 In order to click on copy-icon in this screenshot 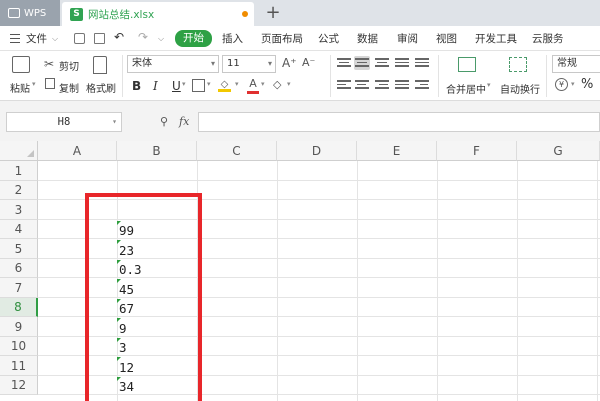, I will do `click(50, 83)`.